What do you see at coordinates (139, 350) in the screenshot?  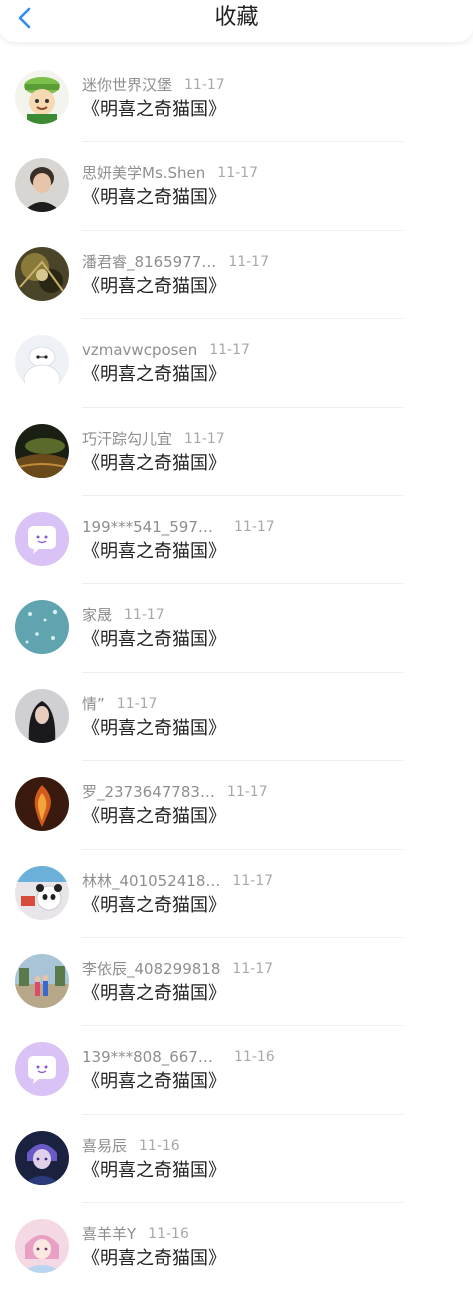 I see `user-name: vzmavwcposen` at bounding box center [139, 350].